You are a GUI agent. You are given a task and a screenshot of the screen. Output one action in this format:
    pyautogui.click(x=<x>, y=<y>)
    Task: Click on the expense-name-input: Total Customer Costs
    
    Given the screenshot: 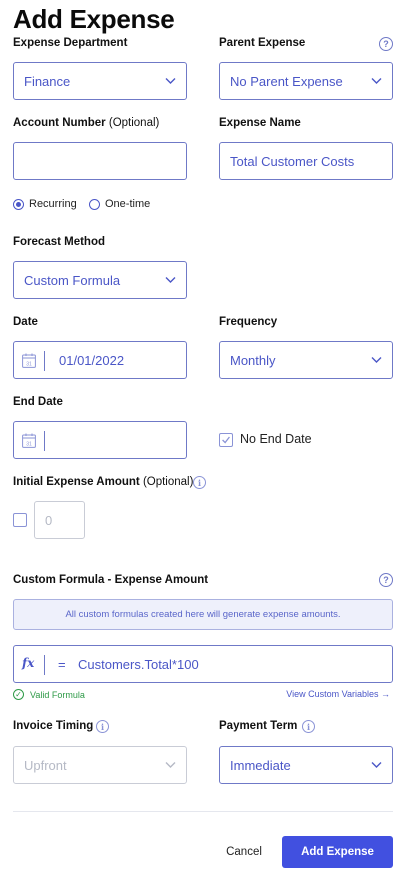 What is the action you would take?
    pyautogui.click(x=306, y=161)
    